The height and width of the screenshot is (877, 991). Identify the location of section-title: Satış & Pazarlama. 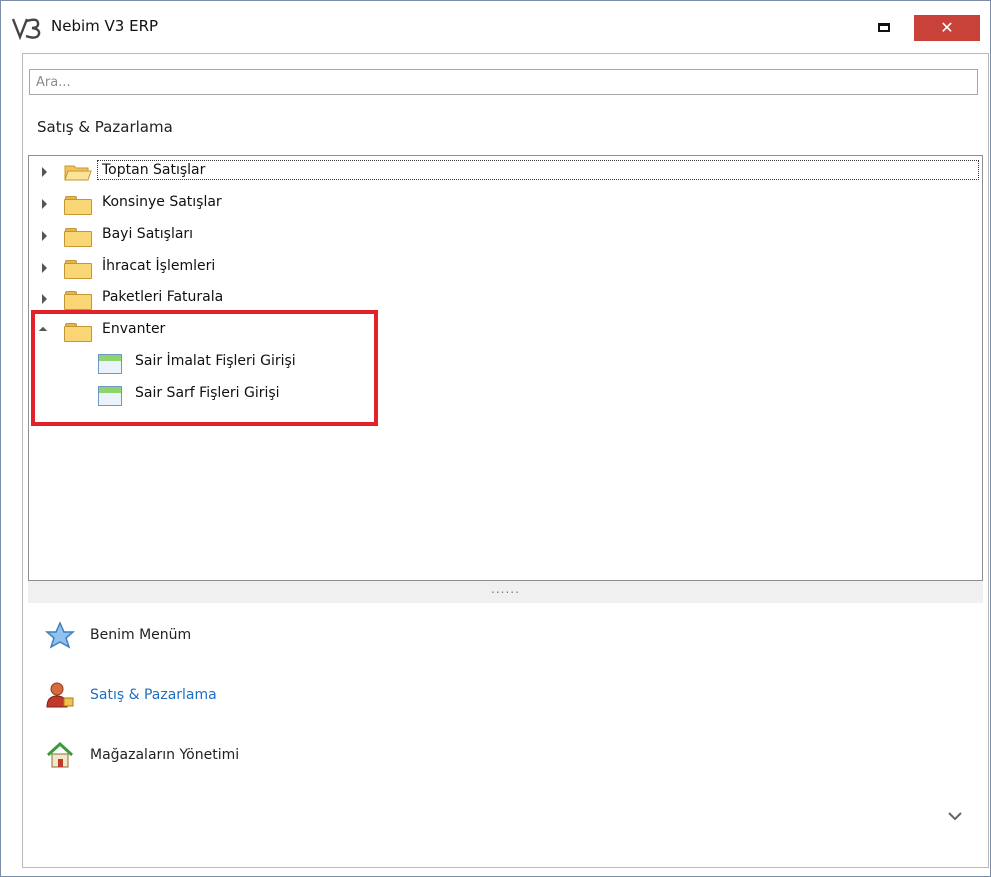
(105, 127).